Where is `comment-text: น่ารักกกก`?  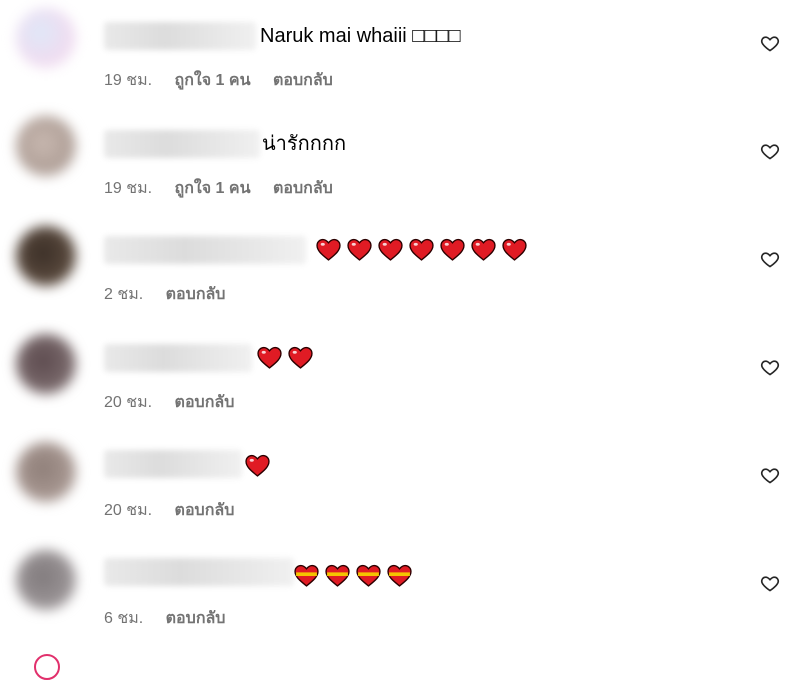
comment-text: น่ารักกกก is located at coordinates (304, 144).